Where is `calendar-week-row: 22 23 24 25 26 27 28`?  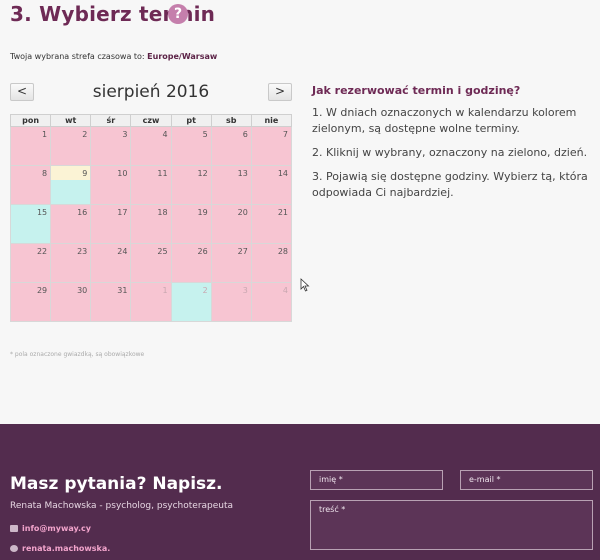
calendar-week-row: 22 23 24 25 26 27 28 is located at coordinates (151, 263).